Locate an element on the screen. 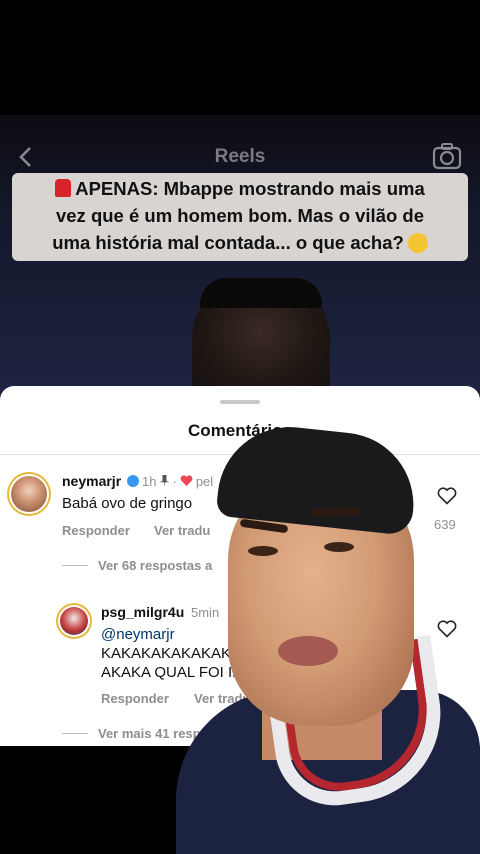 The image size is (480, 854). comment-text: Babá ovo de gringo is located at coordinates (127, 503).